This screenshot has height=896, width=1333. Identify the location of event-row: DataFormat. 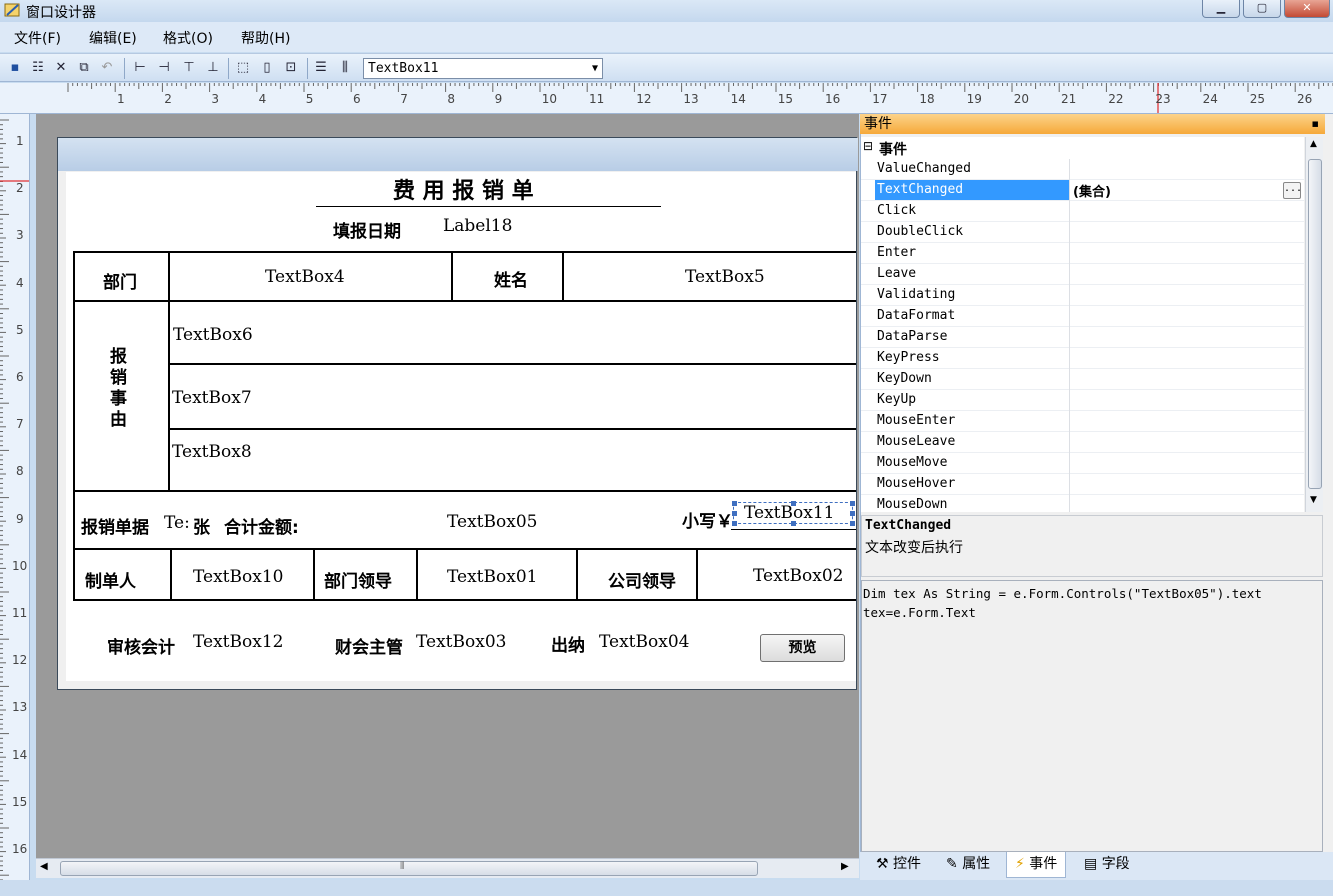
(1082, 316).